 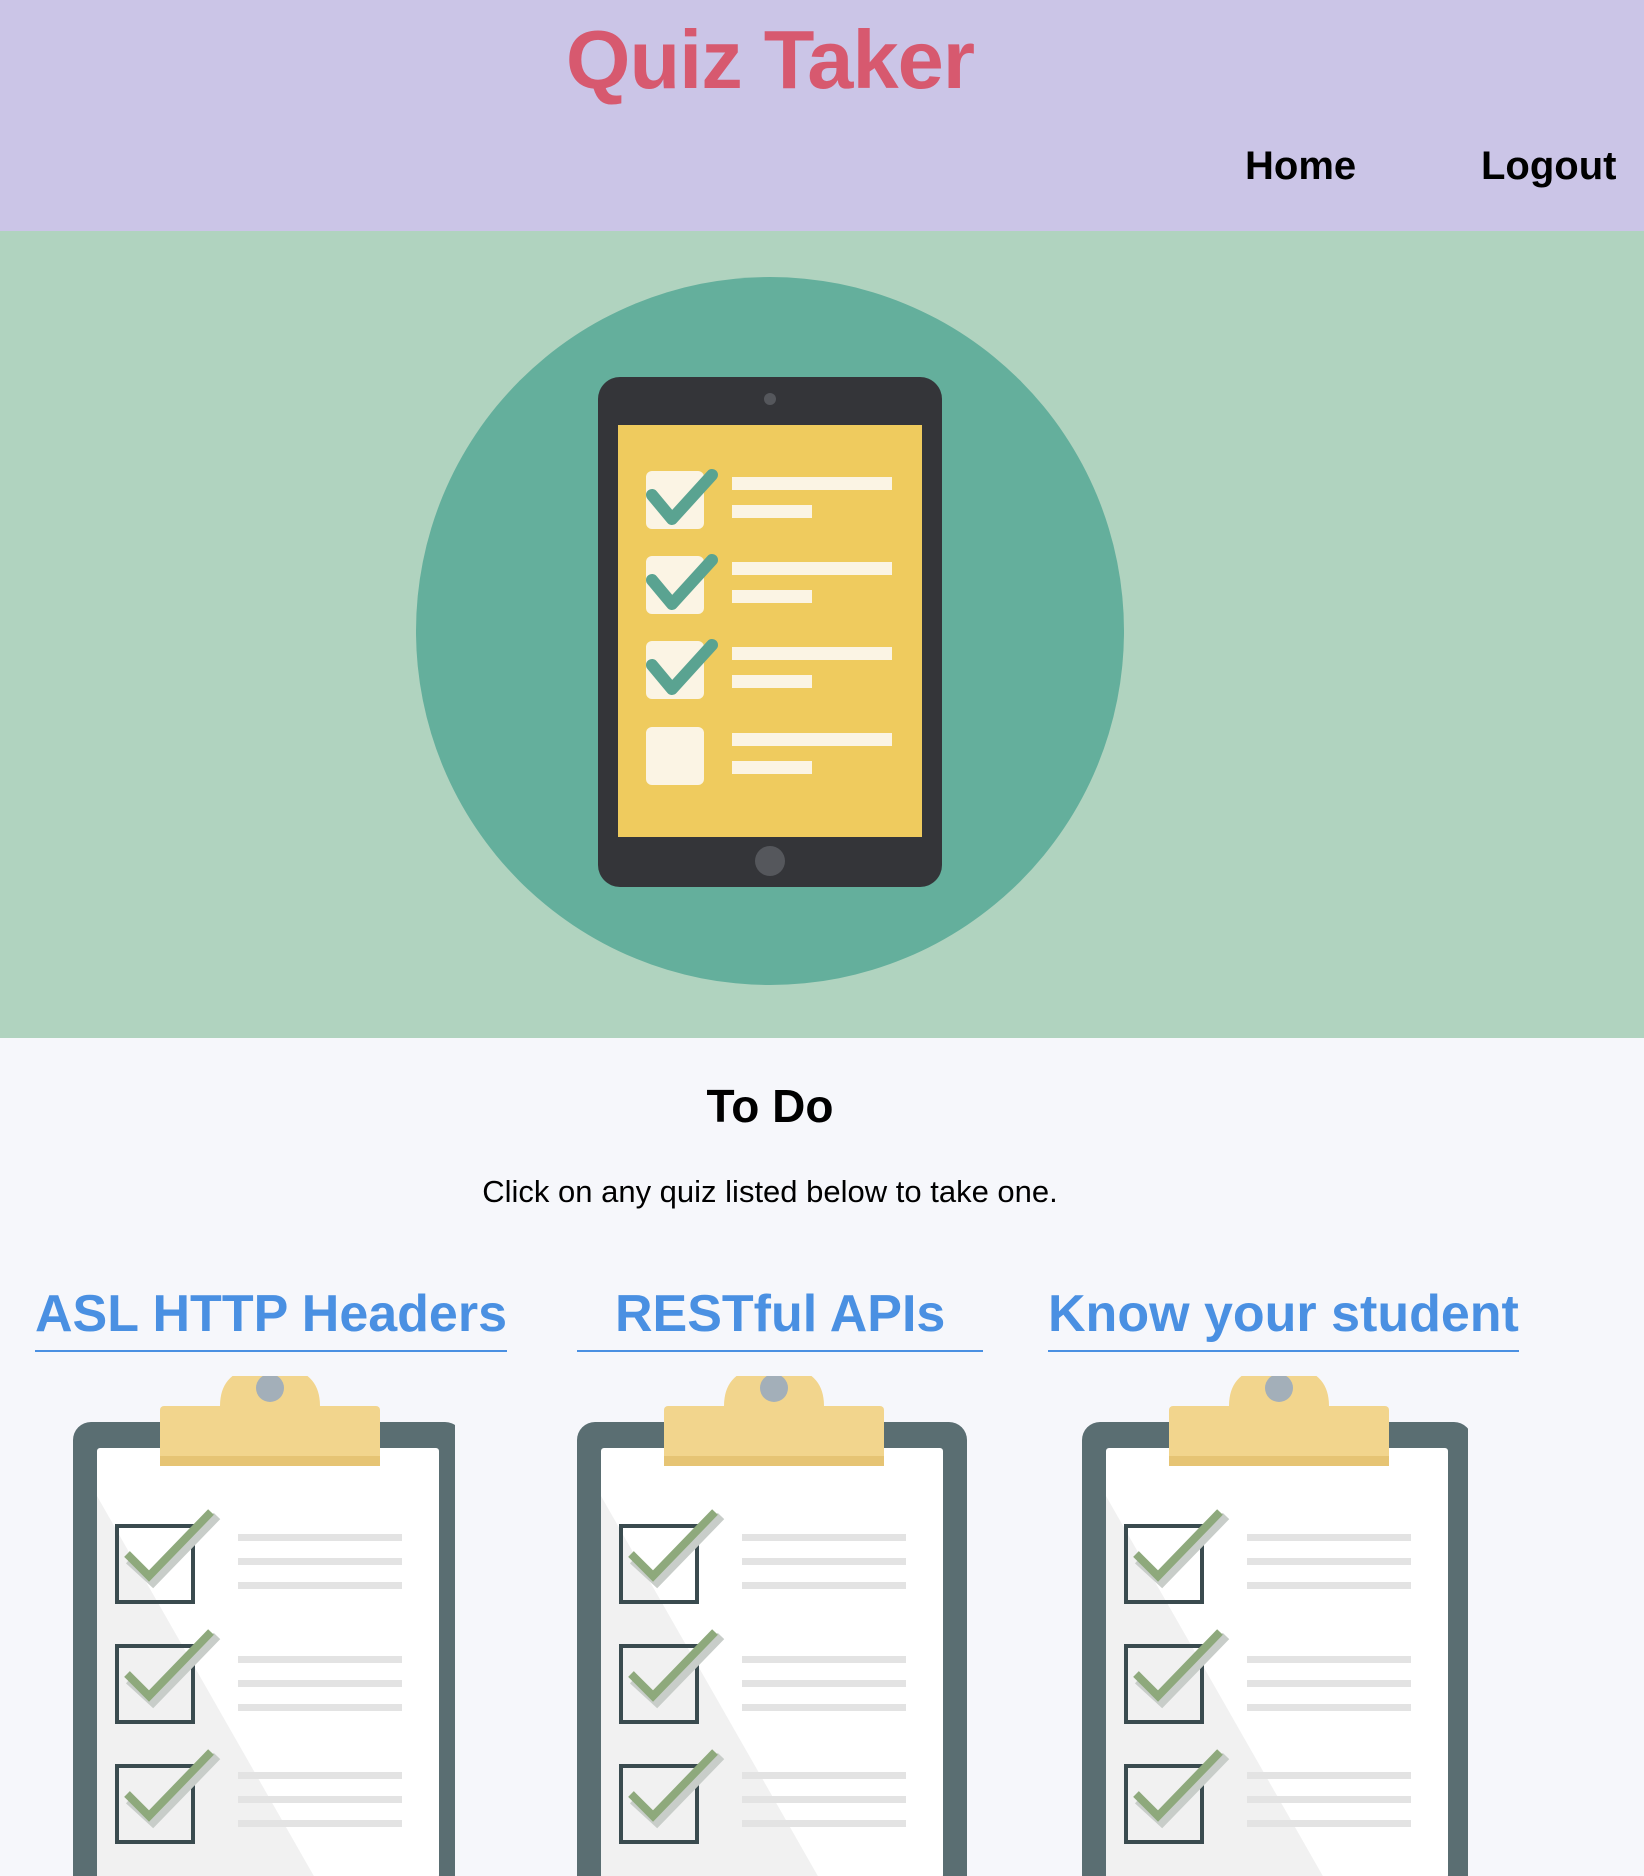 I want to click on quiz-card: Know your student, so click(x=1298, y=1578).